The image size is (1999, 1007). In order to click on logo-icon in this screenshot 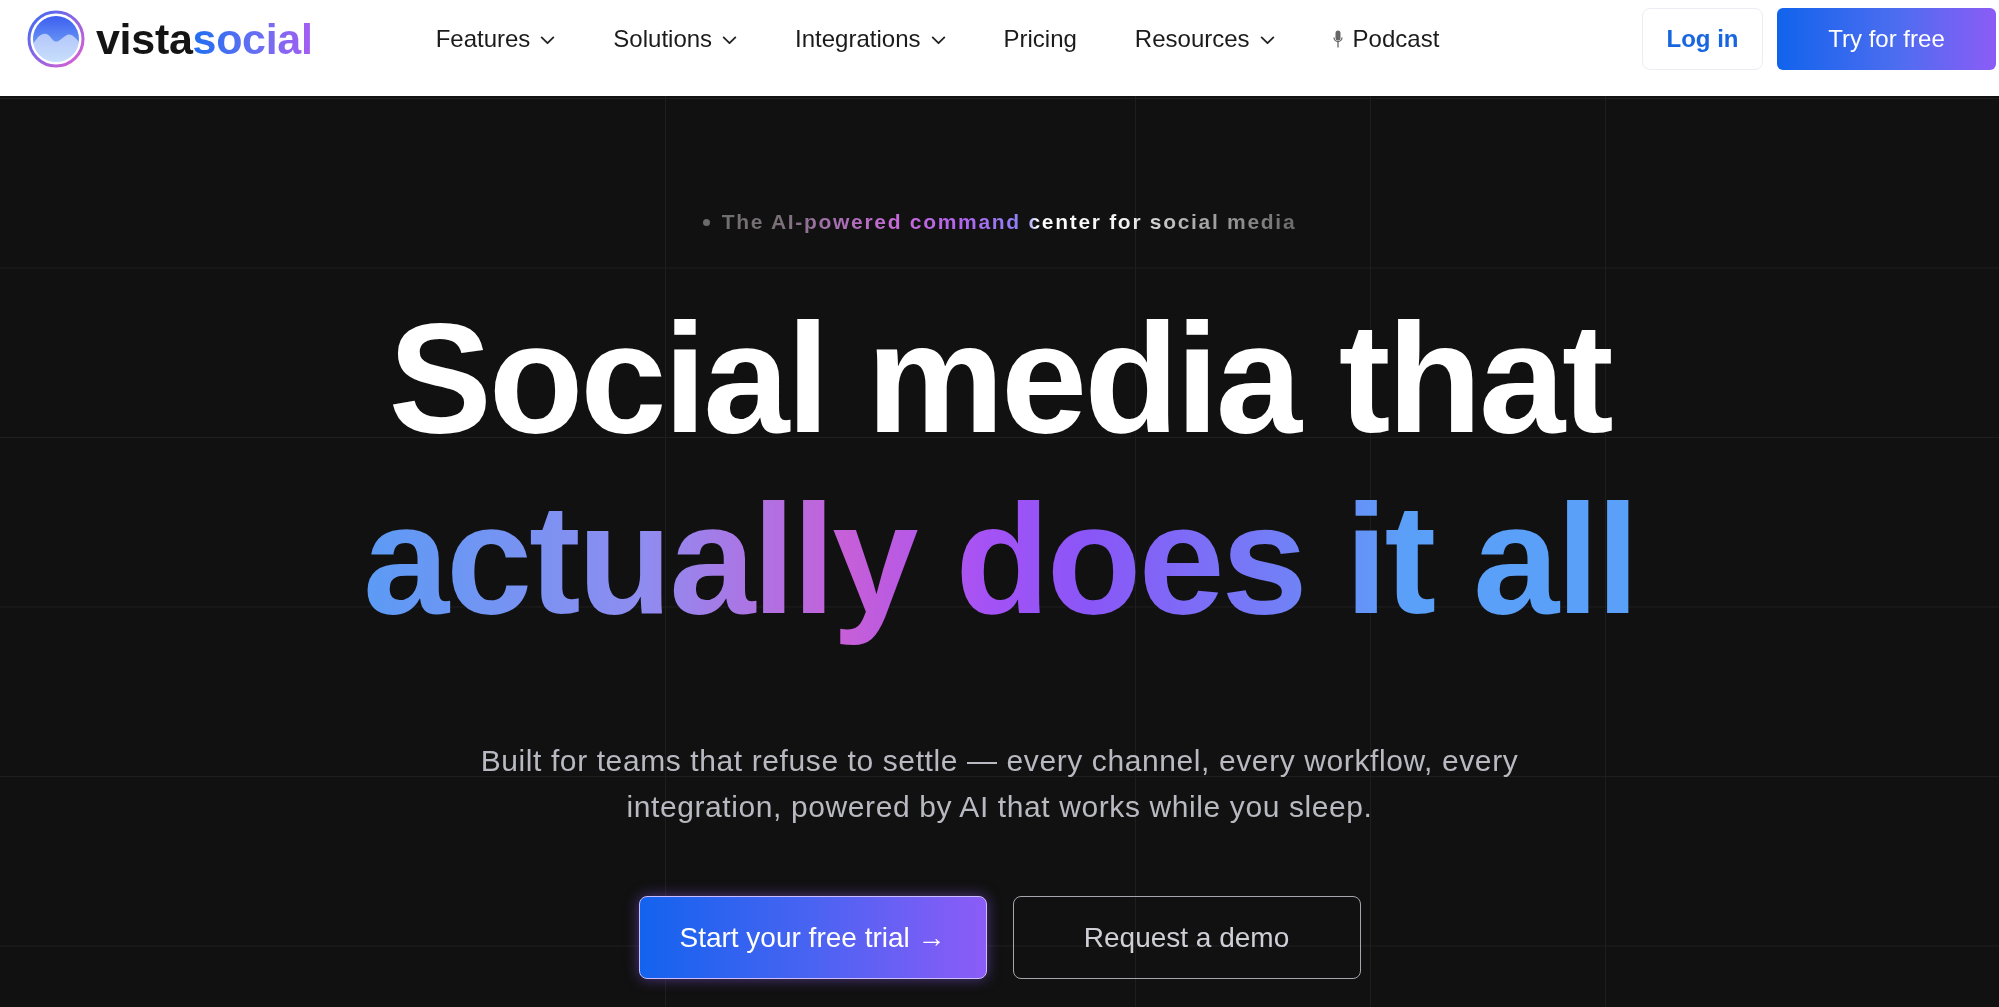, I will do `click(56, 39)`.